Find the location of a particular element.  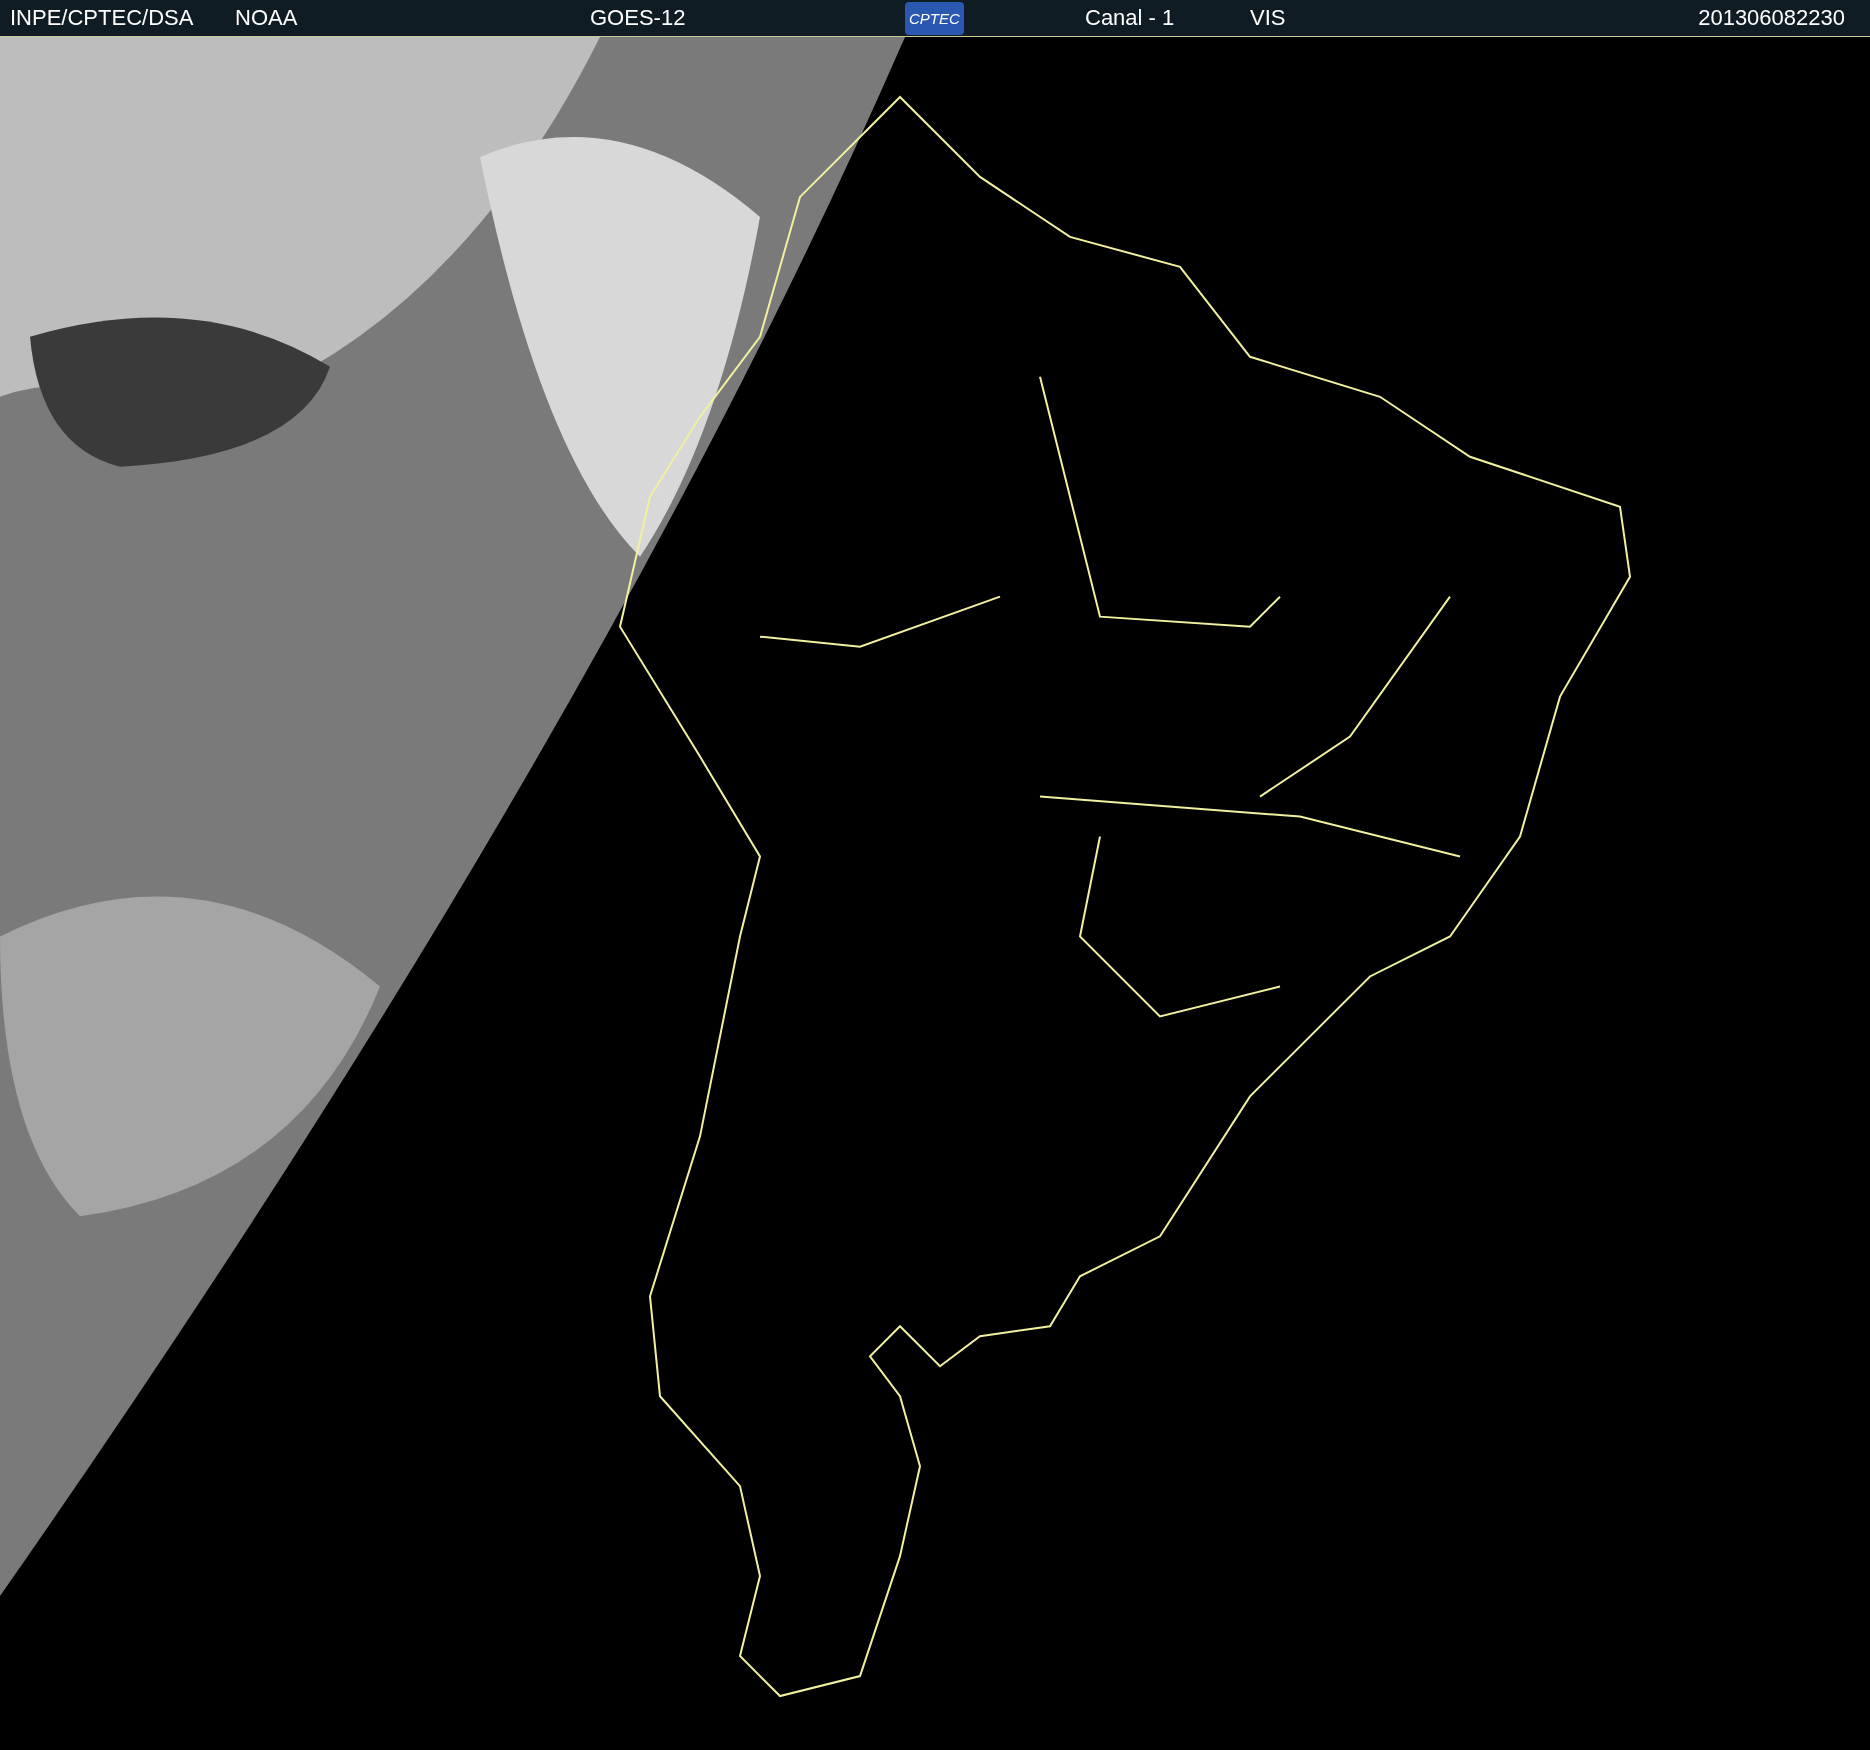

logo: CPTEC is located at coordinates (934, 18).